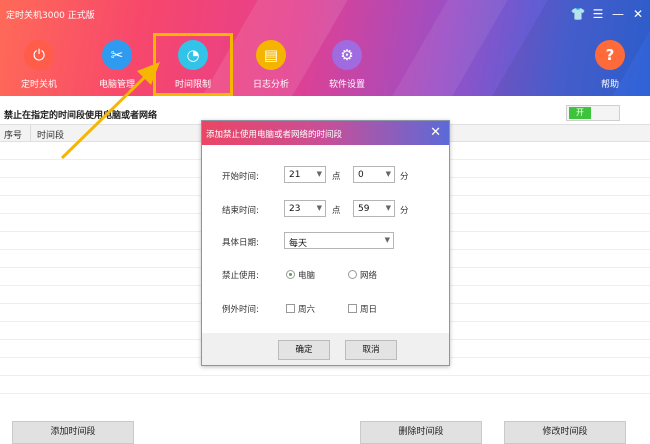 This screenshot has height=444, width=650. I want to click on start-hour-select: 21 ▼, so click(305, 174).